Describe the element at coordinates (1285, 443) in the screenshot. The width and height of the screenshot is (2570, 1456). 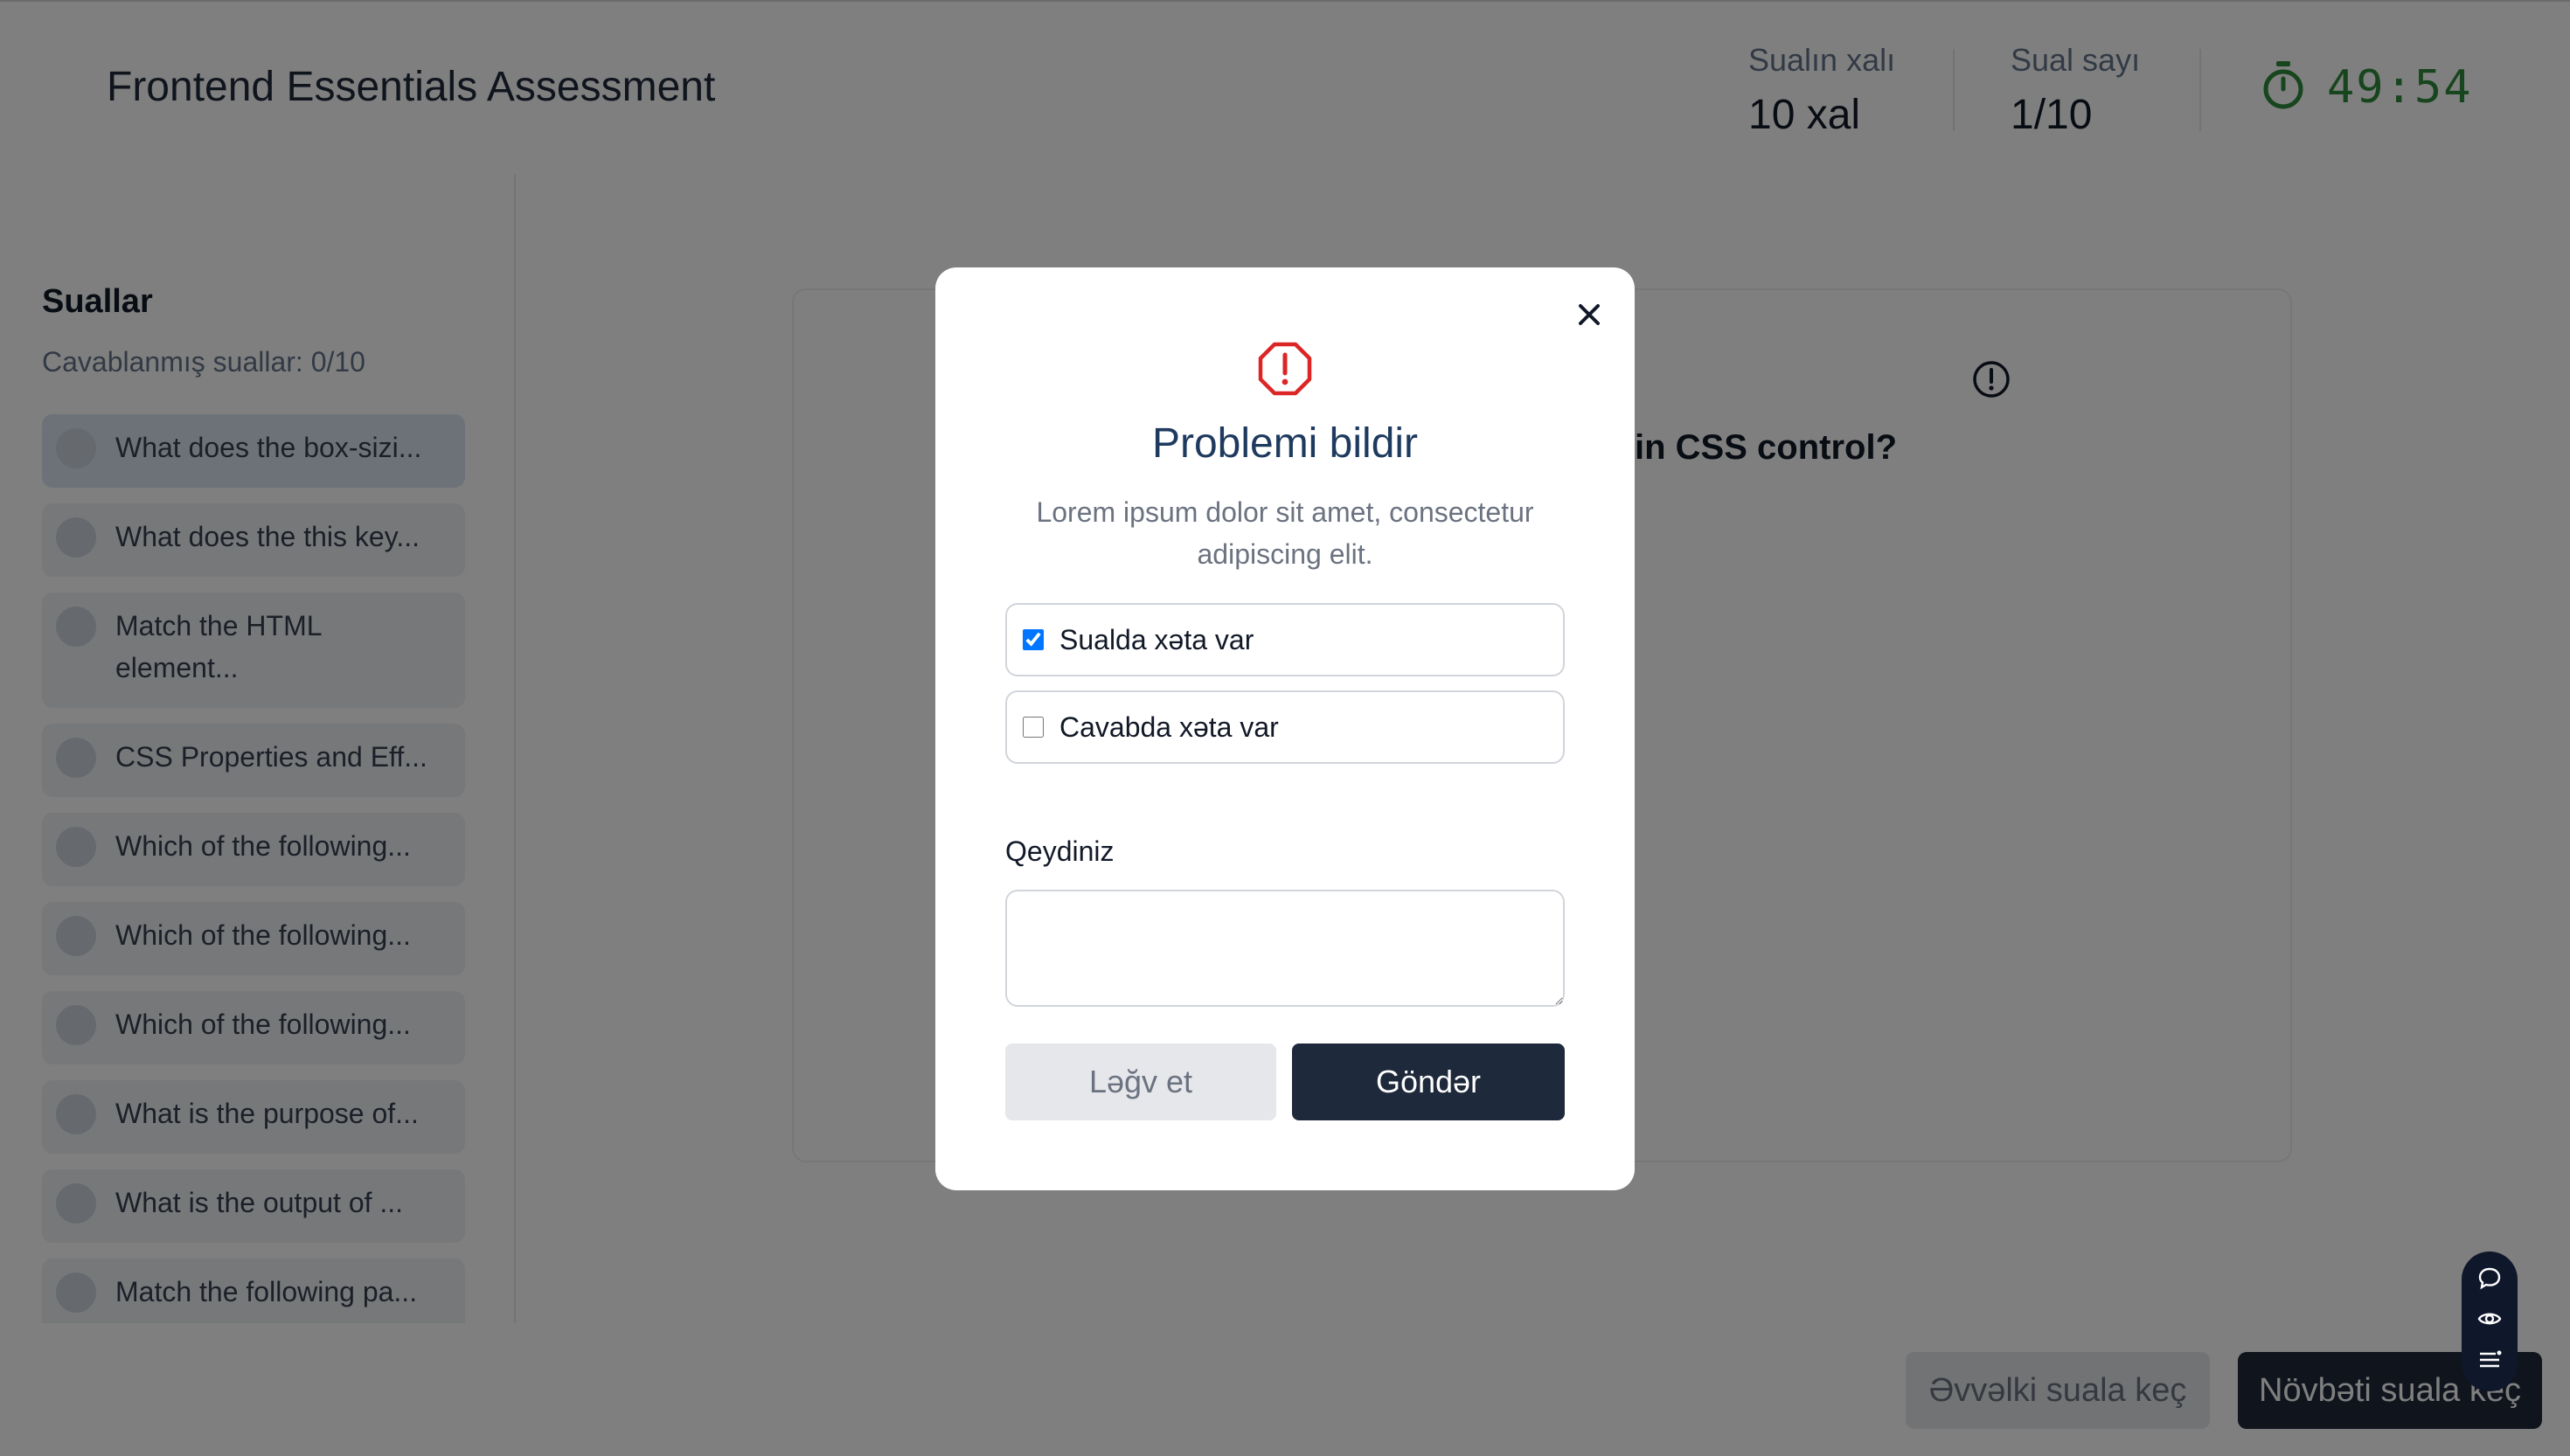
I see `dialog-title: Problemi bildir` at that location.